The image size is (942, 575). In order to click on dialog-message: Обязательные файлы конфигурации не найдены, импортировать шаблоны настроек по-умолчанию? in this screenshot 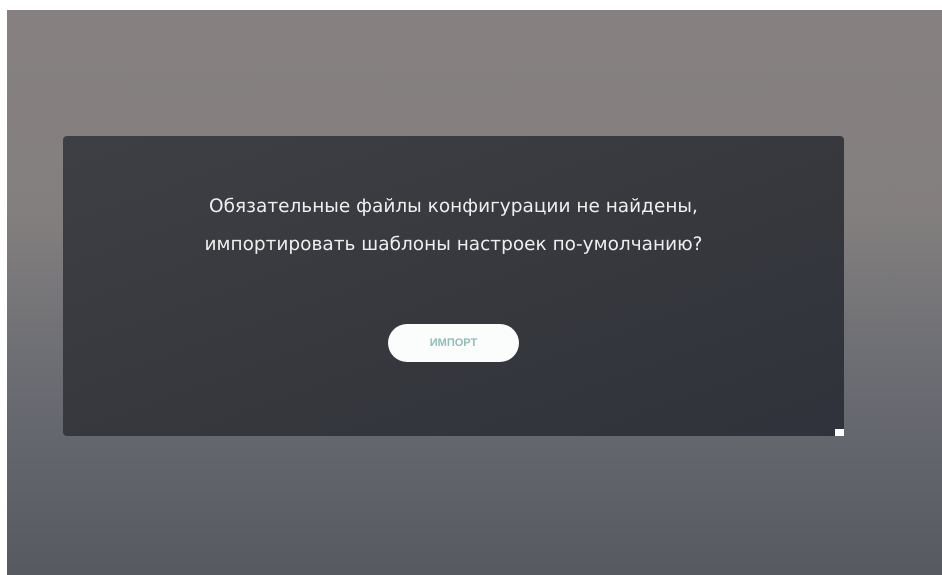, I will do `click(453, 226)`.